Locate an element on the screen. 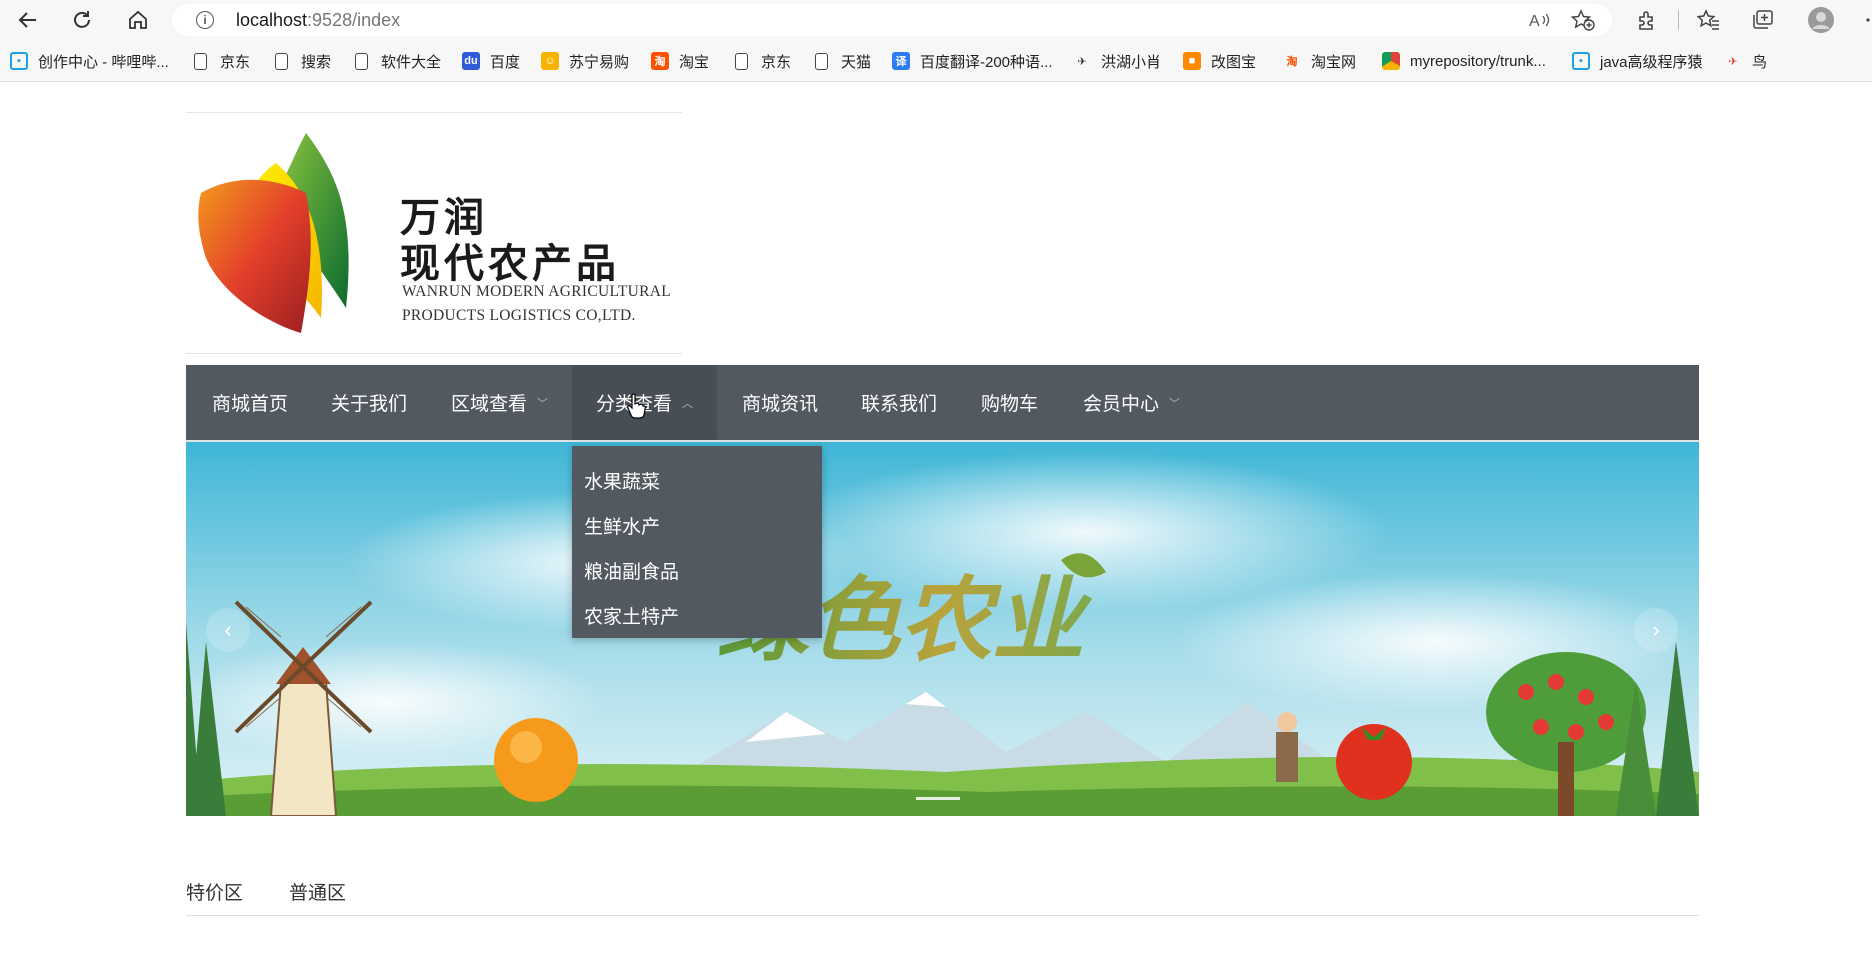 This screenshot has height=964, width=1872. product-tabs: 特价区 普通区 is located at coordinates (942, 897).